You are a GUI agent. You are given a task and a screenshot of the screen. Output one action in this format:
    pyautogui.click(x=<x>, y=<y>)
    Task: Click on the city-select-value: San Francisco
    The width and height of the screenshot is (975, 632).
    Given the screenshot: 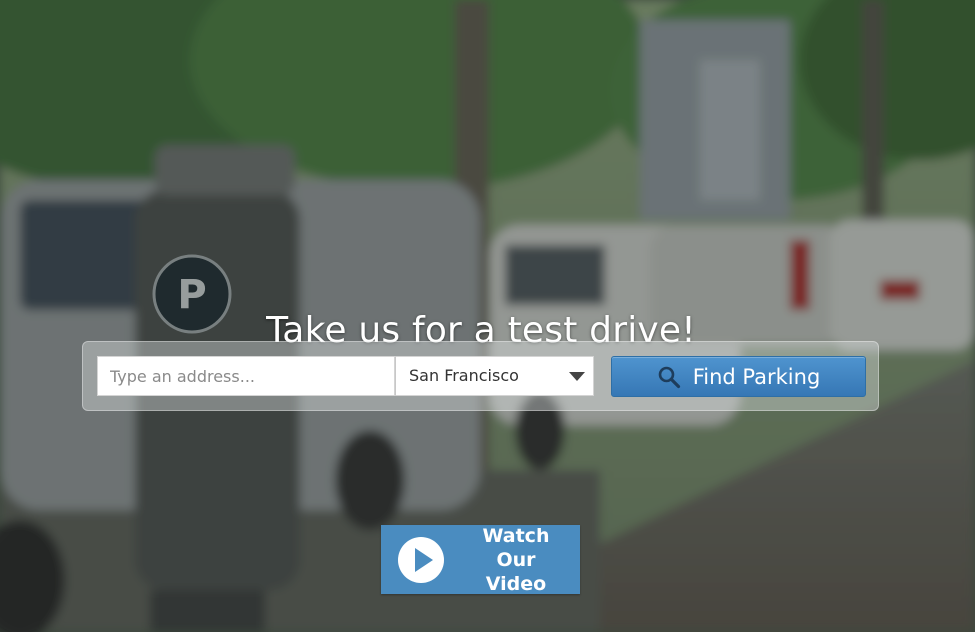 What is the action you would take?
    pyautogui.click(x=464, y=375)
    